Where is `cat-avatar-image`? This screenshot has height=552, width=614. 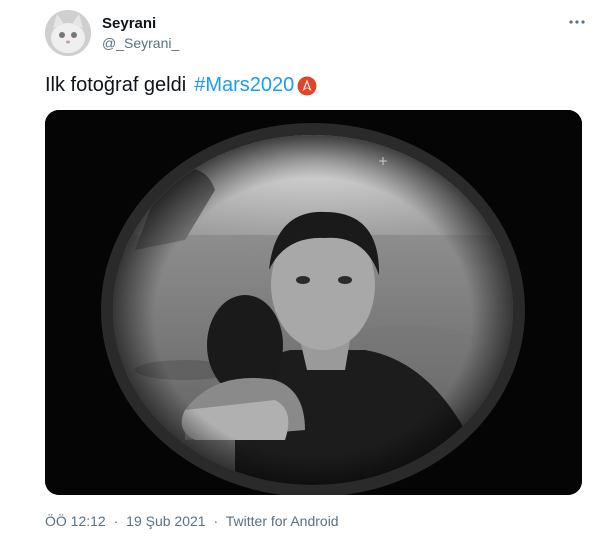 cat-avatar-image is located at coordinates (68, 33).